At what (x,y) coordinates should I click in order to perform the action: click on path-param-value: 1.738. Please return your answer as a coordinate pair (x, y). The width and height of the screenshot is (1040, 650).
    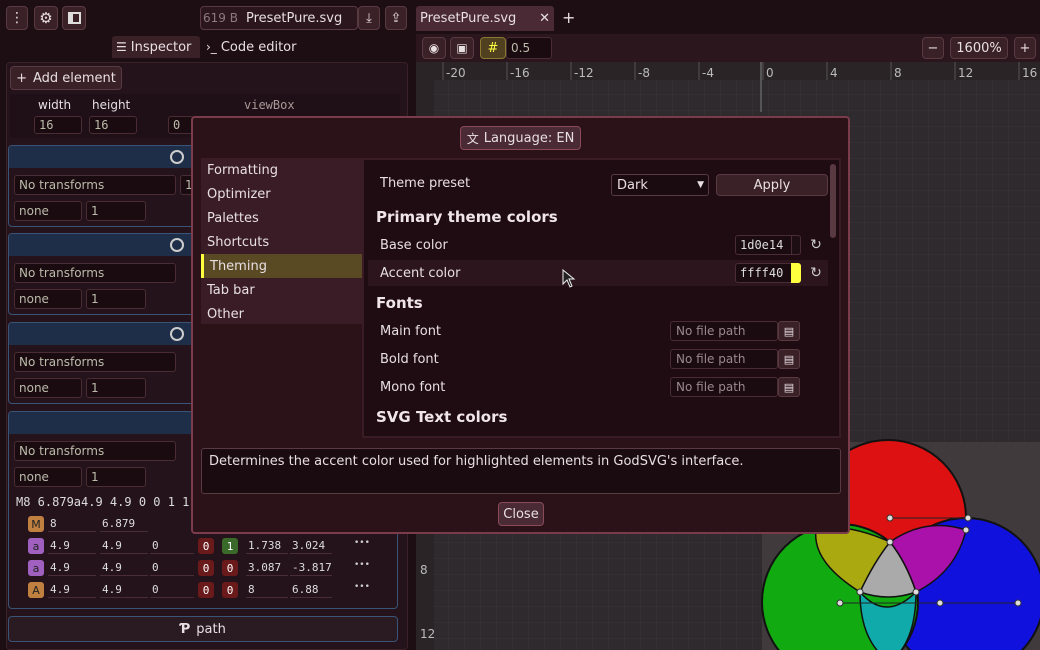
    Looking at the image, I should click on (267, 546).